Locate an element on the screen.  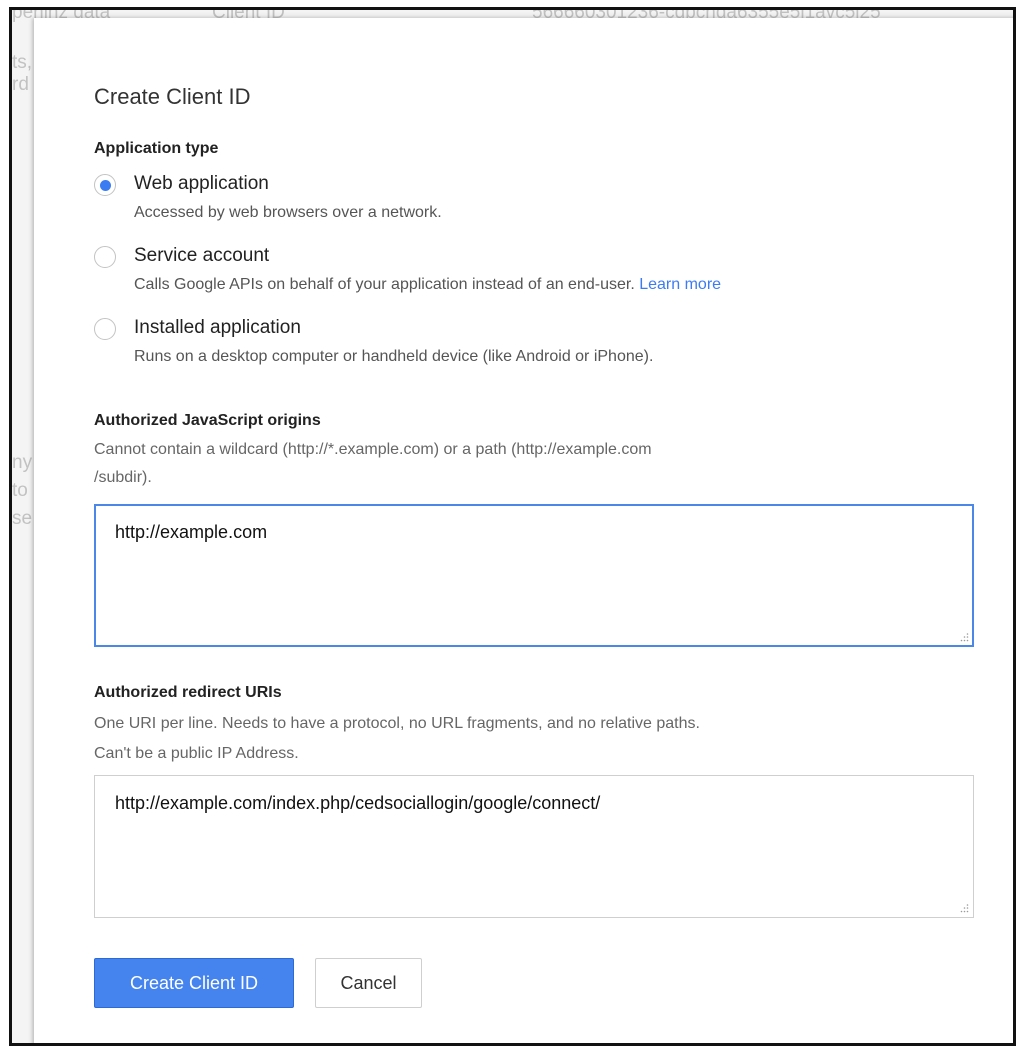
origins-hint-line-2: /subdir). is located at coordinates (123, 477).